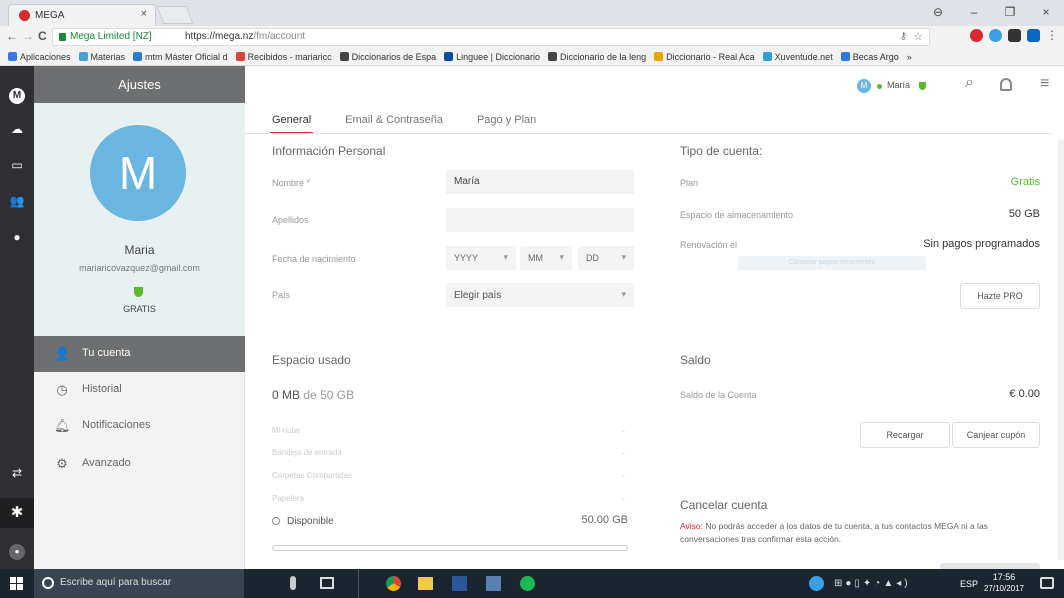  Describe the element at coordinates (459, 583) in the screenshot. I see `word-taskbar-icon` at that location.